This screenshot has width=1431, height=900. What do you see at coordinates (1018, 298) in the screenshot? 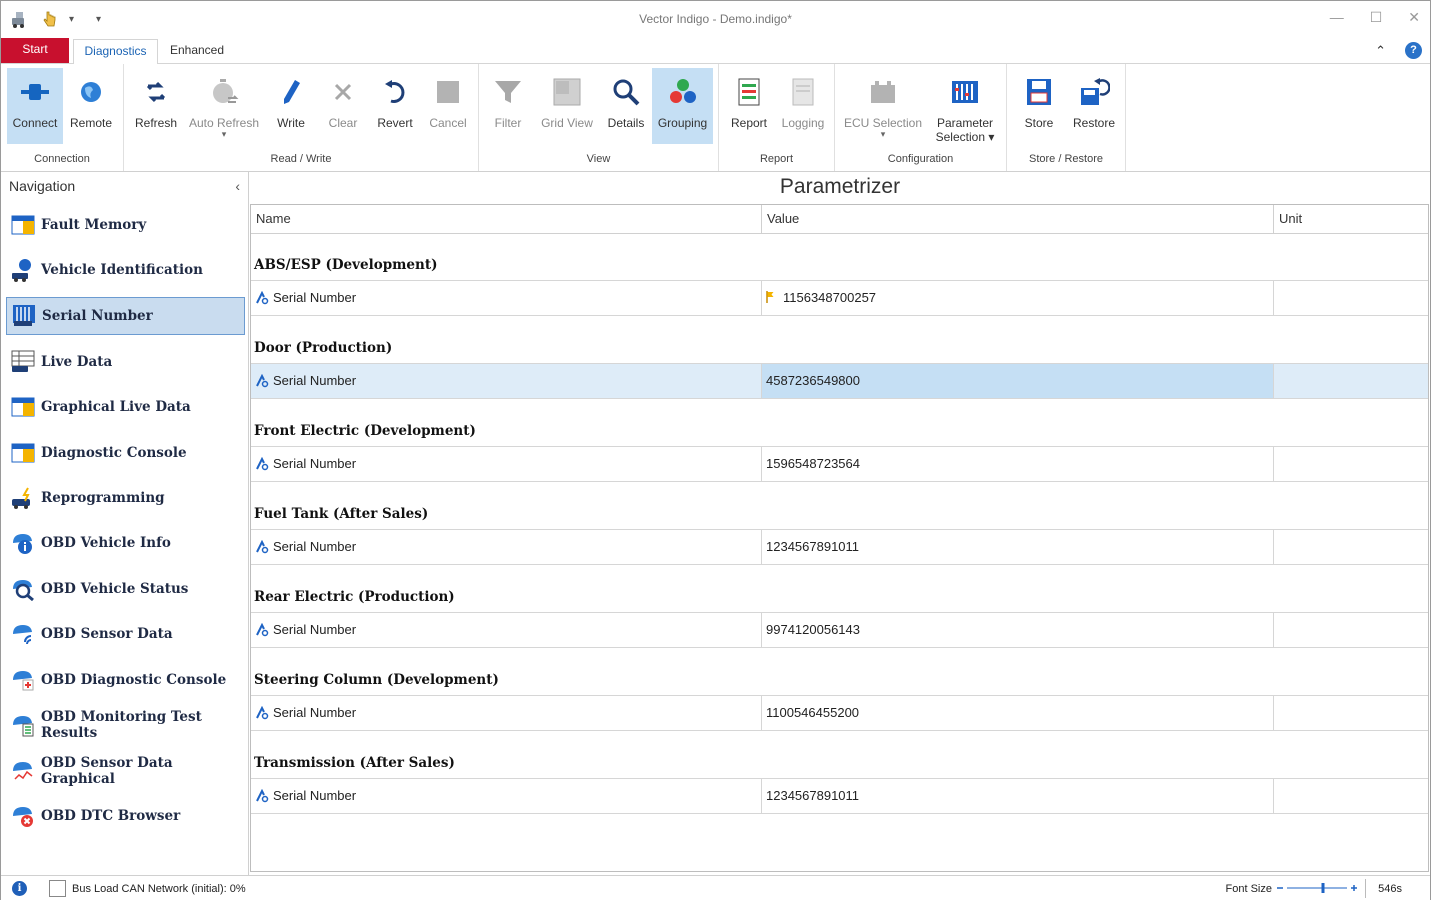
I see `parameter-value-cell: 1156348700257` at bounding box center [1018, 298].